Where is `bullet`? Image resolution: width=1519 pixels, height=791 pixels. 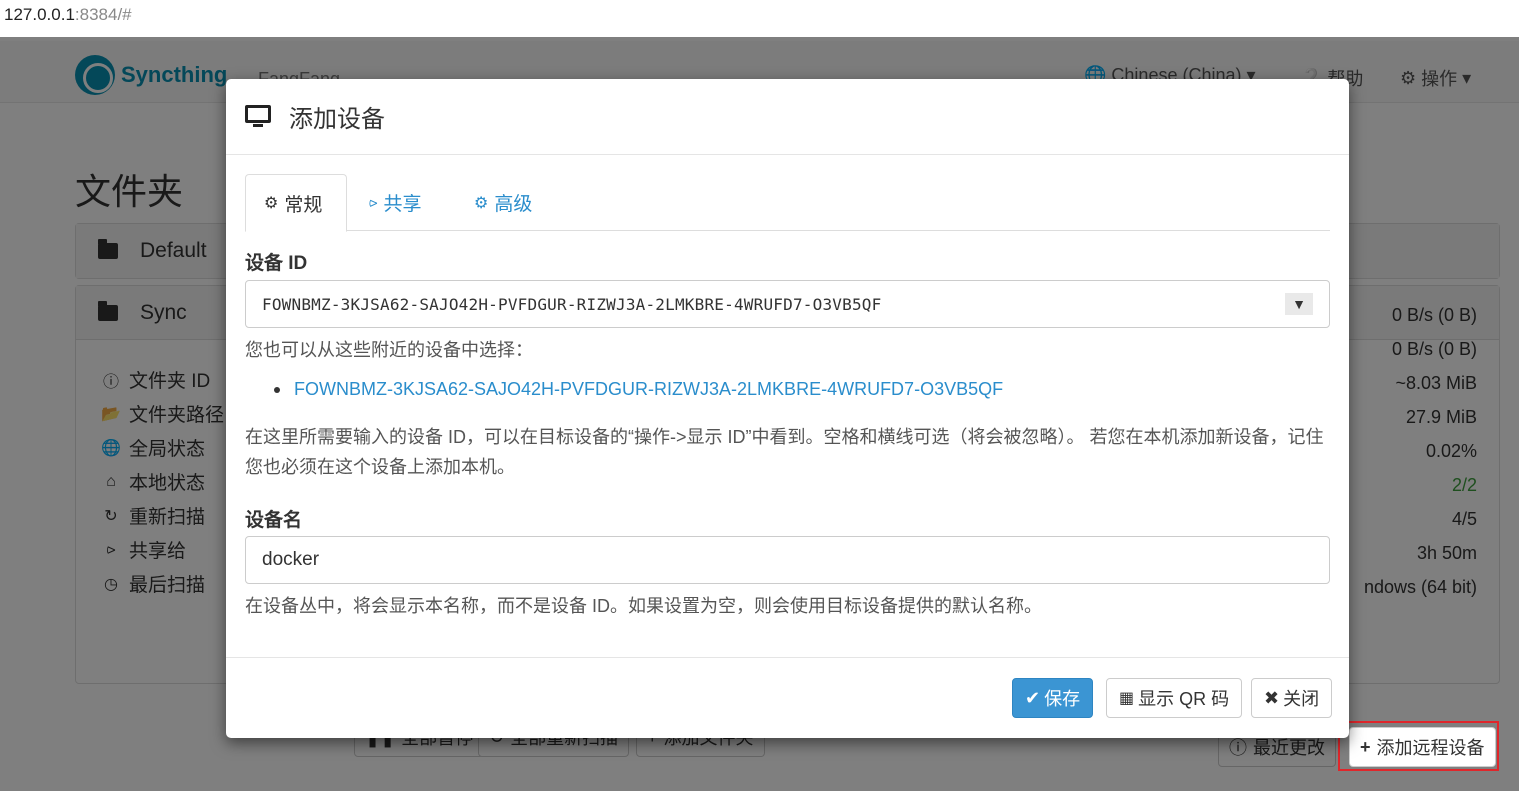
bullet is located at coordinates (277, 389).